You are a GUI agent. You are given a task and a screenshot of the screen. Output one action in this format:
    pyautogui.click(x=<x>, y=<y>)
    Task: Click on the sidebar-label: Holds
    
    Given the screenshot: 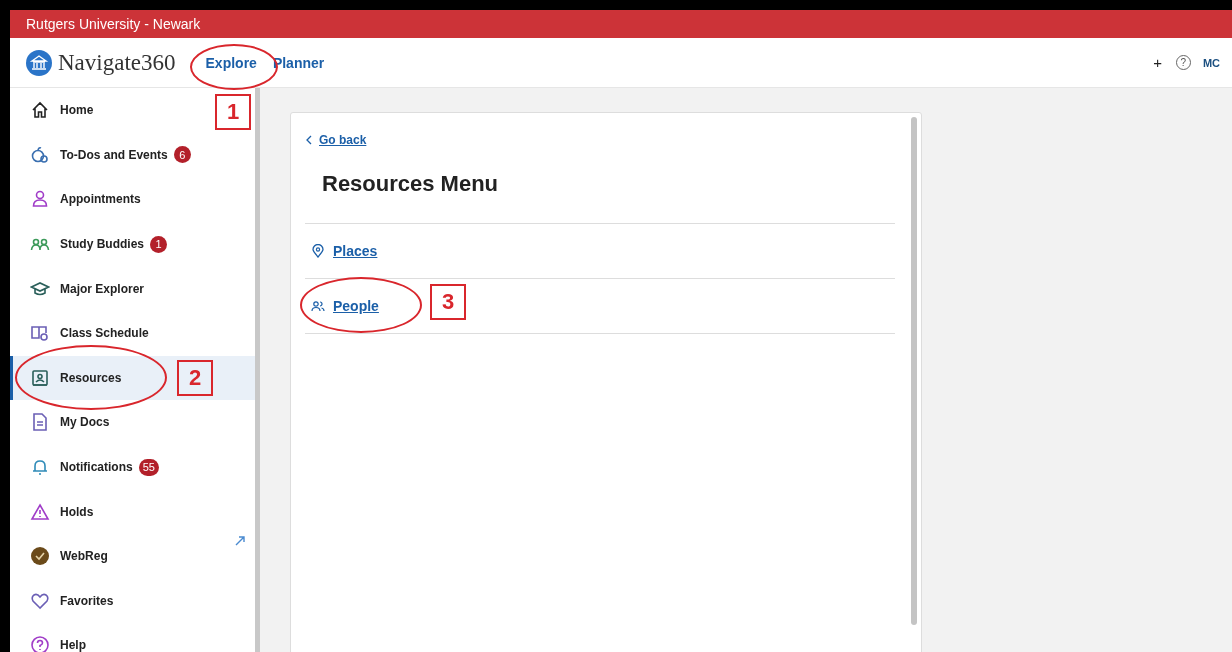 What is the action you would take?
    pyautogui.click(x=77, y=511)
    